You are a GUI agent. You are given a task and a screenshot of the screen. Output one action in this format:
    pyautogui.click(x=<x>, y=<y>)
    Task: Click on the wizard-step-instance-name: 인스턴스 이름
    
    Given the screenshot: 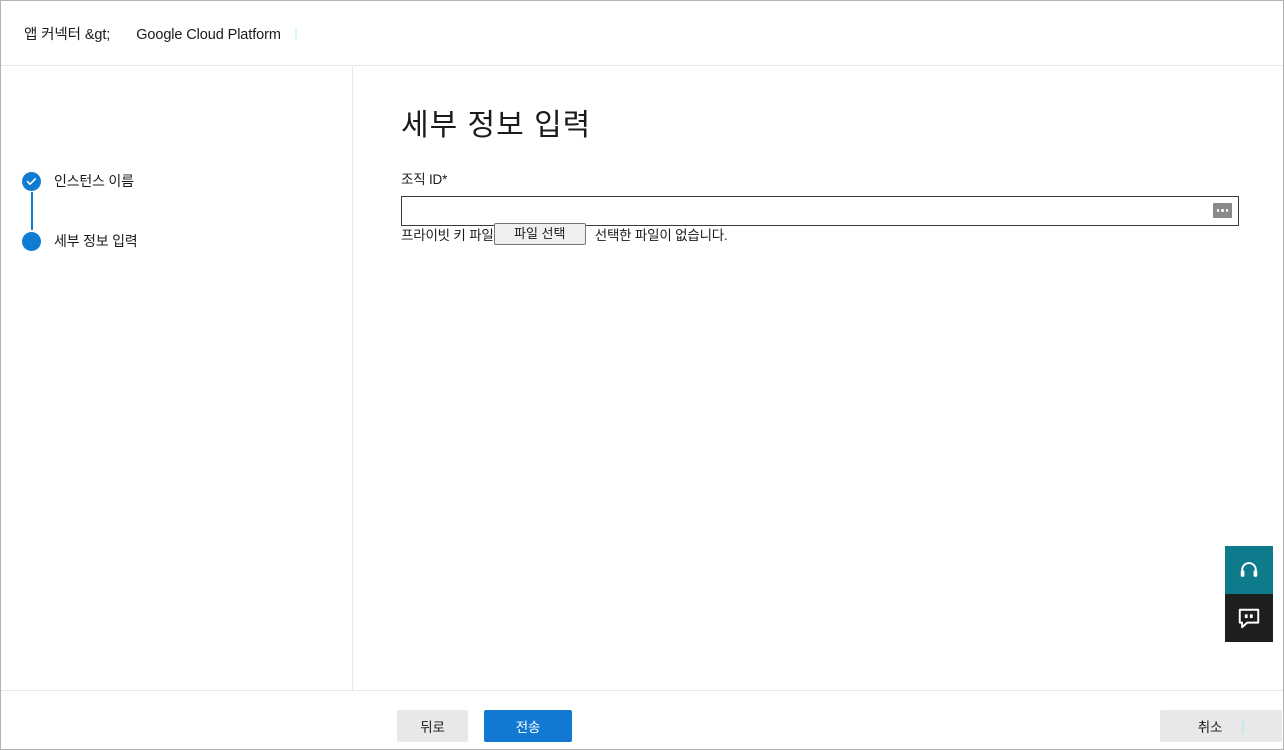 What is the action you would take?
    pyautogui.click(x=78, y=181)
    